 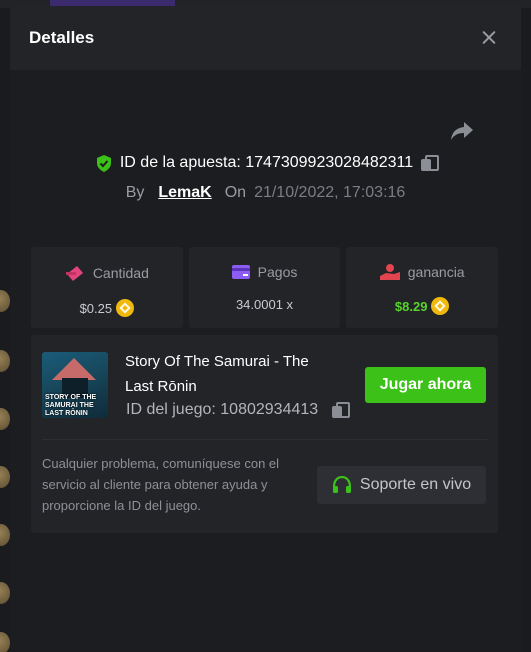 I want to click on bet-id: ID de la apuesta: 1747309923028482311, so click(x=266, y=162).